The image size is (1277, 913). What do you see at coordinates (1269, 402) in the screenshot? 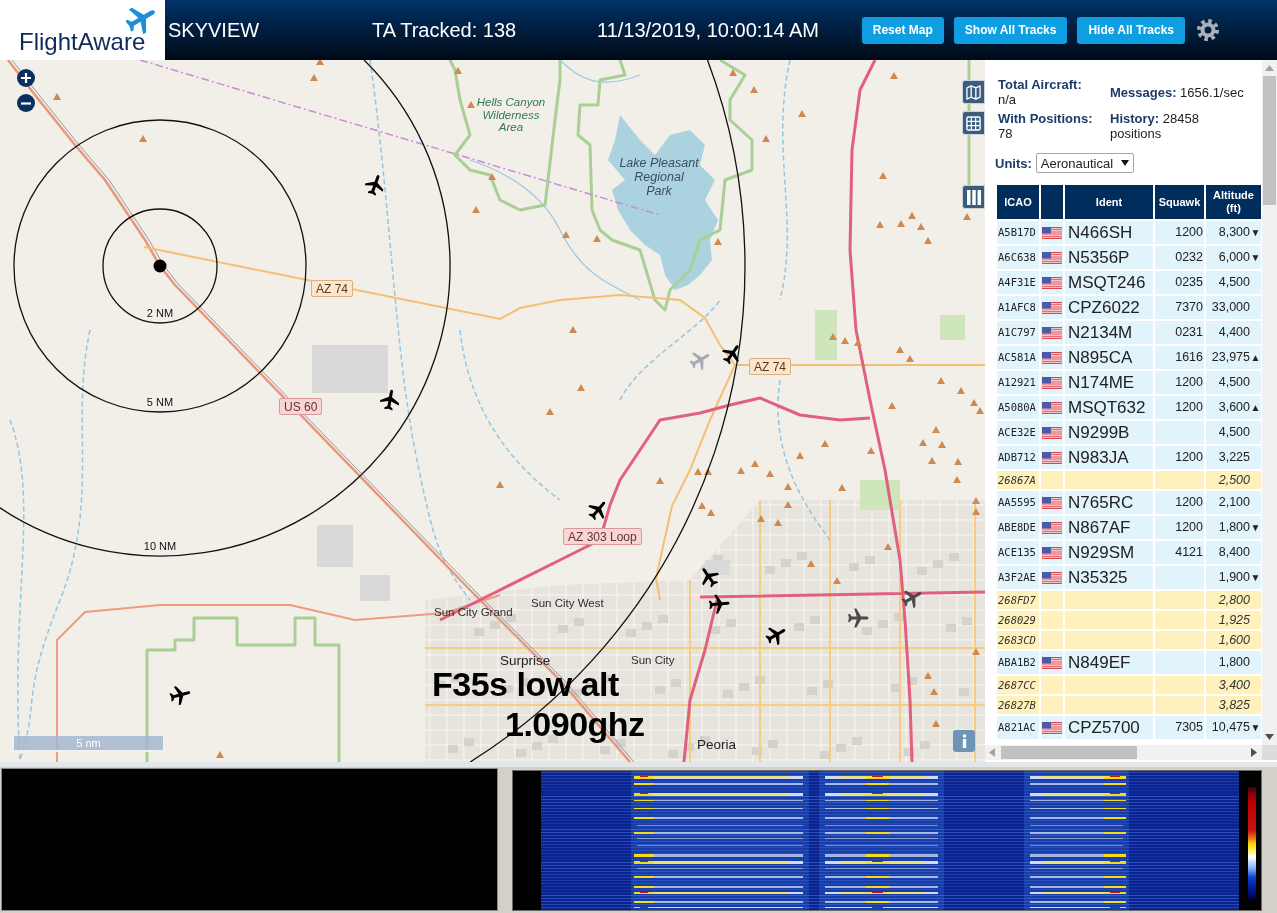
I see `vertical-scrollbar` at bounding box center [1269, 402].